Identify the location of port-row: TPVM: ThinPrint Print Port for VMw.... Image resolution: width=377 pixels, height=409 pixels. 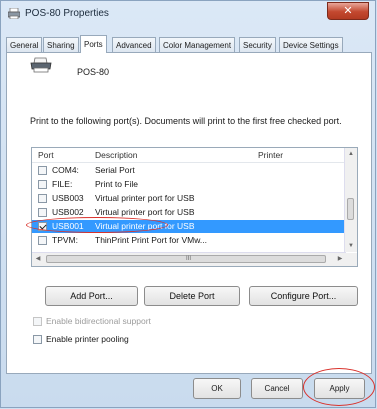
(189, 240).